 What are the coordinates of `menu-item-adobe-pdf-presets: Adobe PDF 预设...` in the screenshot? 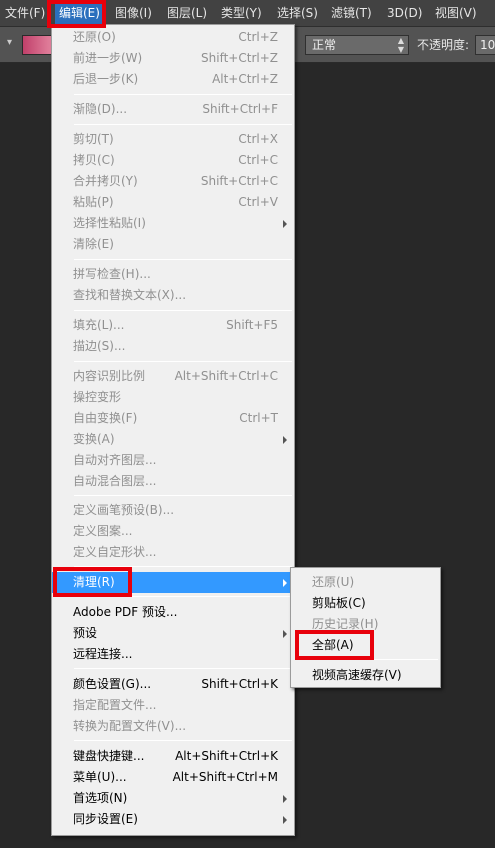 It's located at (173, 612).